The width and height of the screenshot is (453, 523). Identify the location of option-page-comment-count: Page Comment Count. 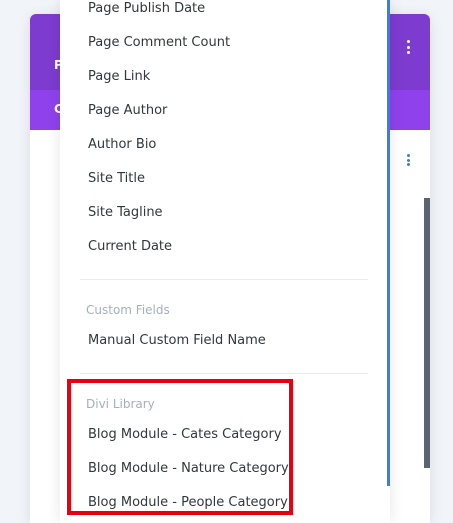
(159, 43).